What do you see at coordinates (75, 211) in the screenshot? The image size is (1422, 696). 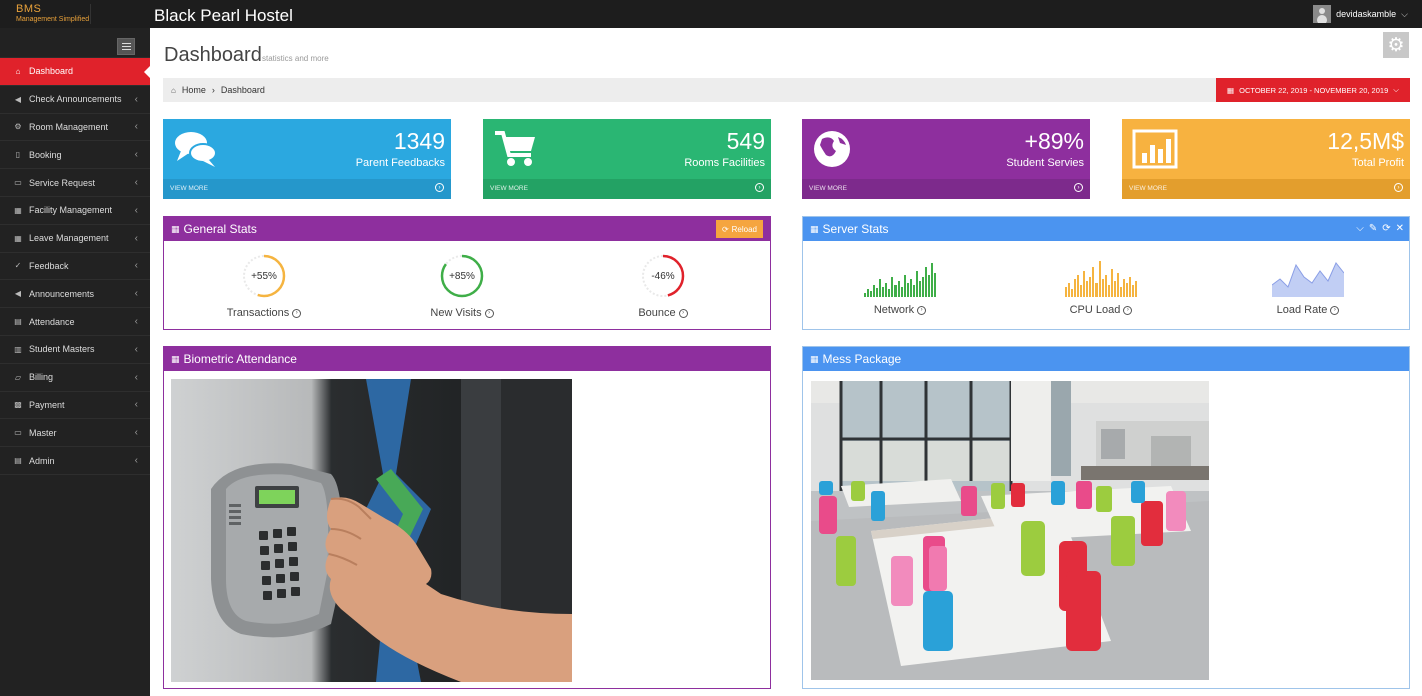 I see `sidebar-item-facility-management: ▦ Facility Management ‹` at bounding box center [75, 211].